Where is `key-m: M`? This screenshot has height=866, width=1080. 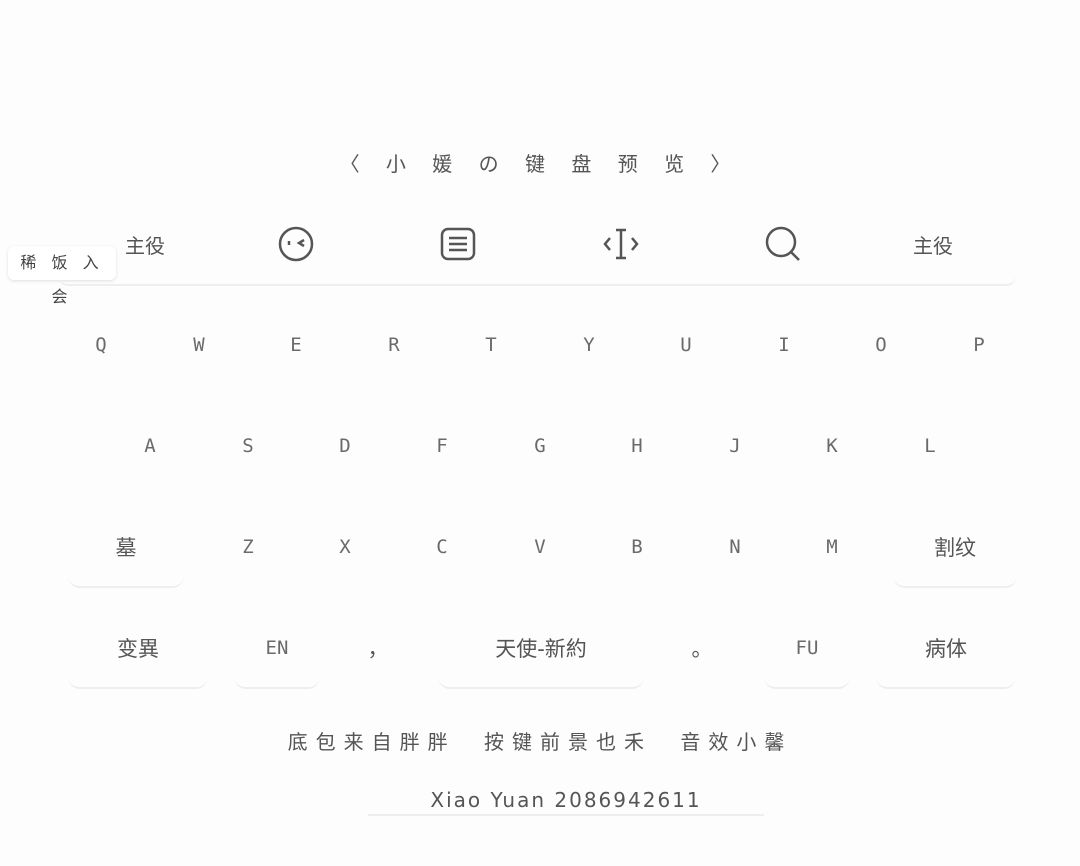 key-m: M is located at coordinates (832, 547).